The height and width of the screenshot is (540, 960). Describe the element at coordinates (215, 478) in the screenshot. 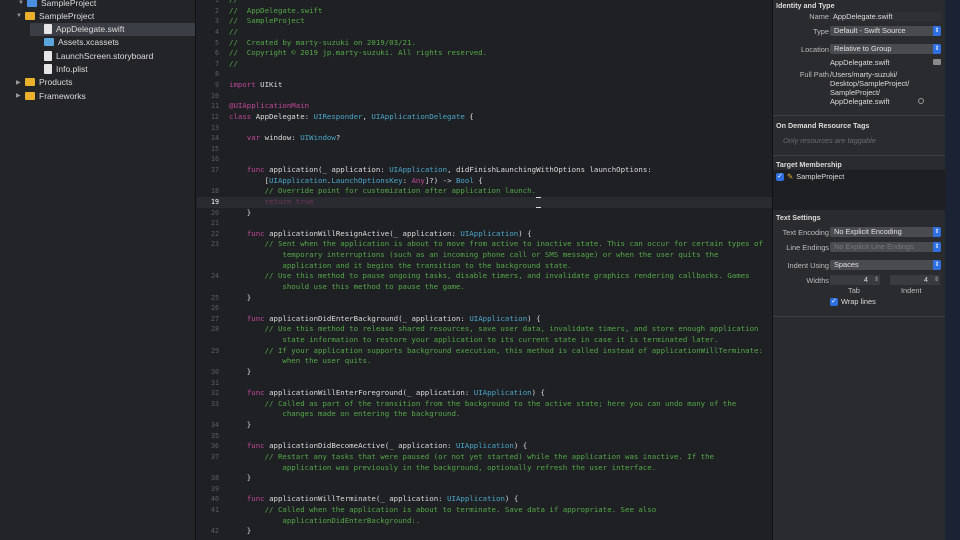

I see `line-number: 38` at that location.